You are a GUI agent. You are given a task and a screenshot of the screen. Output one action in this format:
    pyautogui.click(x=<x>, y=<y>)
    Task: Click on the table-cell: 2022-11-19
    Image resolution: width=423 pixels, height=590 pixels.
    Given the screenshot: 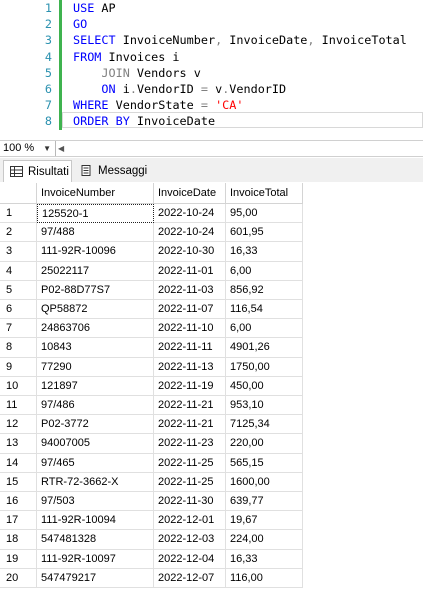 What is the action you would take?
    pyautogui.click(x=190, y=386)
    